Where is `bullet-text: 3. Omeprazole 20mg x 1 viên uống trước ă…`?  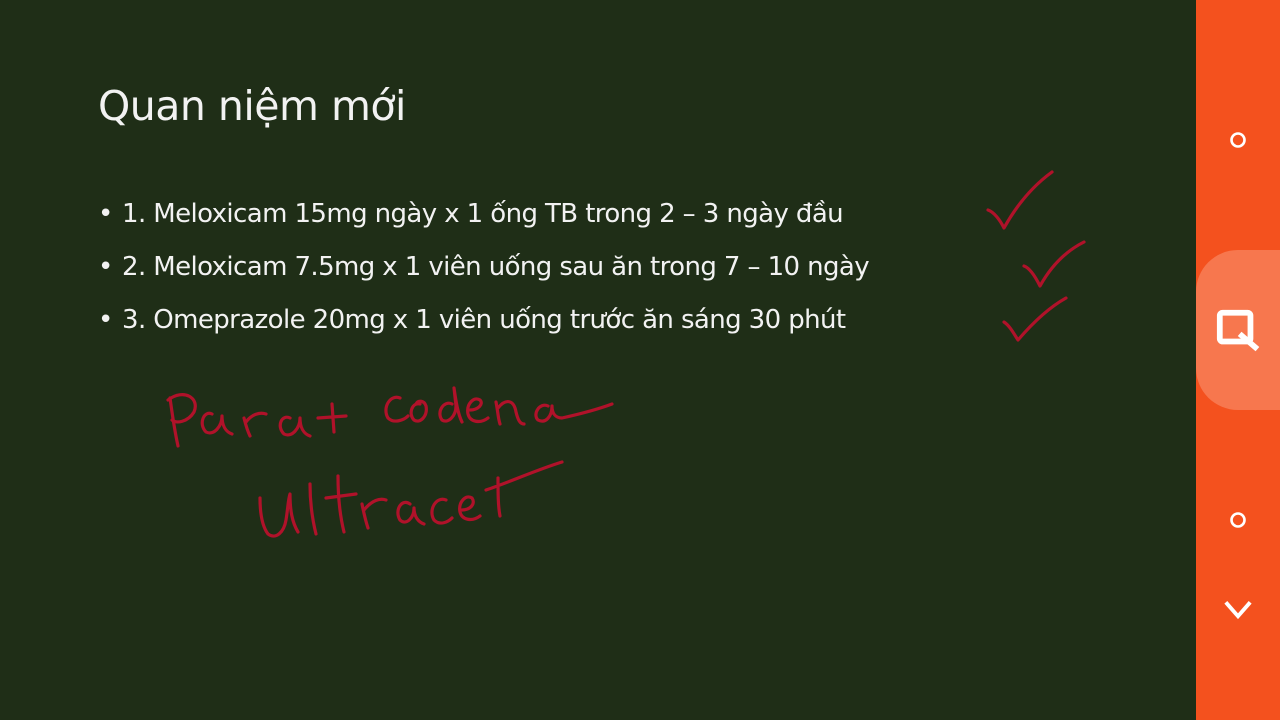
bullet-text: 3. Omeprazole 20mg x 1 viên uống trước ă… is located at coordinates (484, 320).